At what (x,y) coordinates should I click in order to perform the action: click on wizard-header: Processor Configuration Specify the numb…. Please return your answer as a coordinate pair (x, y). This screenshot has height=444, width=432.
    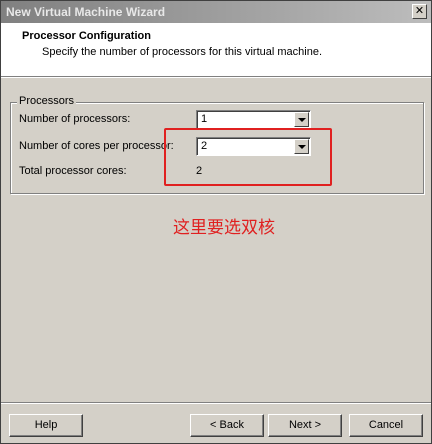
    Looking at the image, I should click on (216, 50).